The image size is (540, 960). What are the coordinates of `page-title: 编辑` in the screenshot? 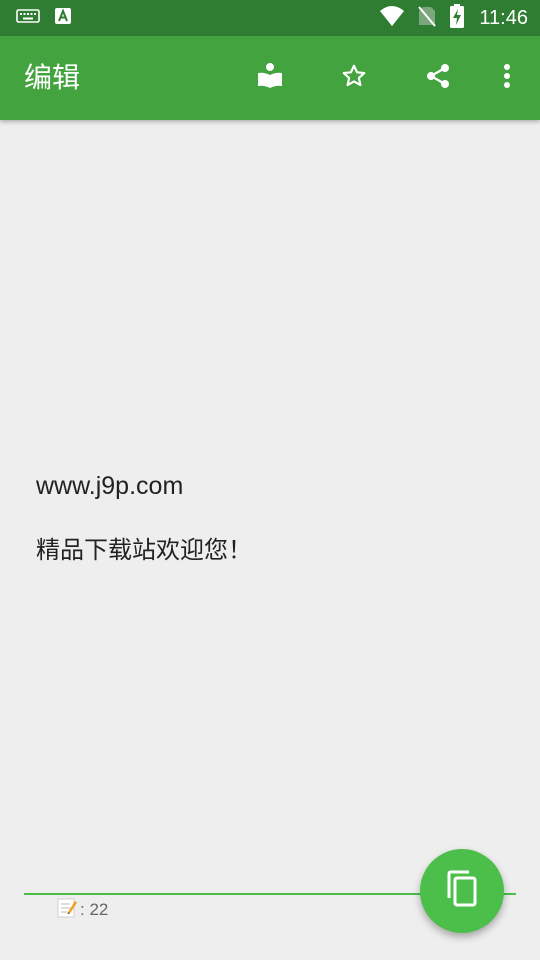 It's located at (52, 77).